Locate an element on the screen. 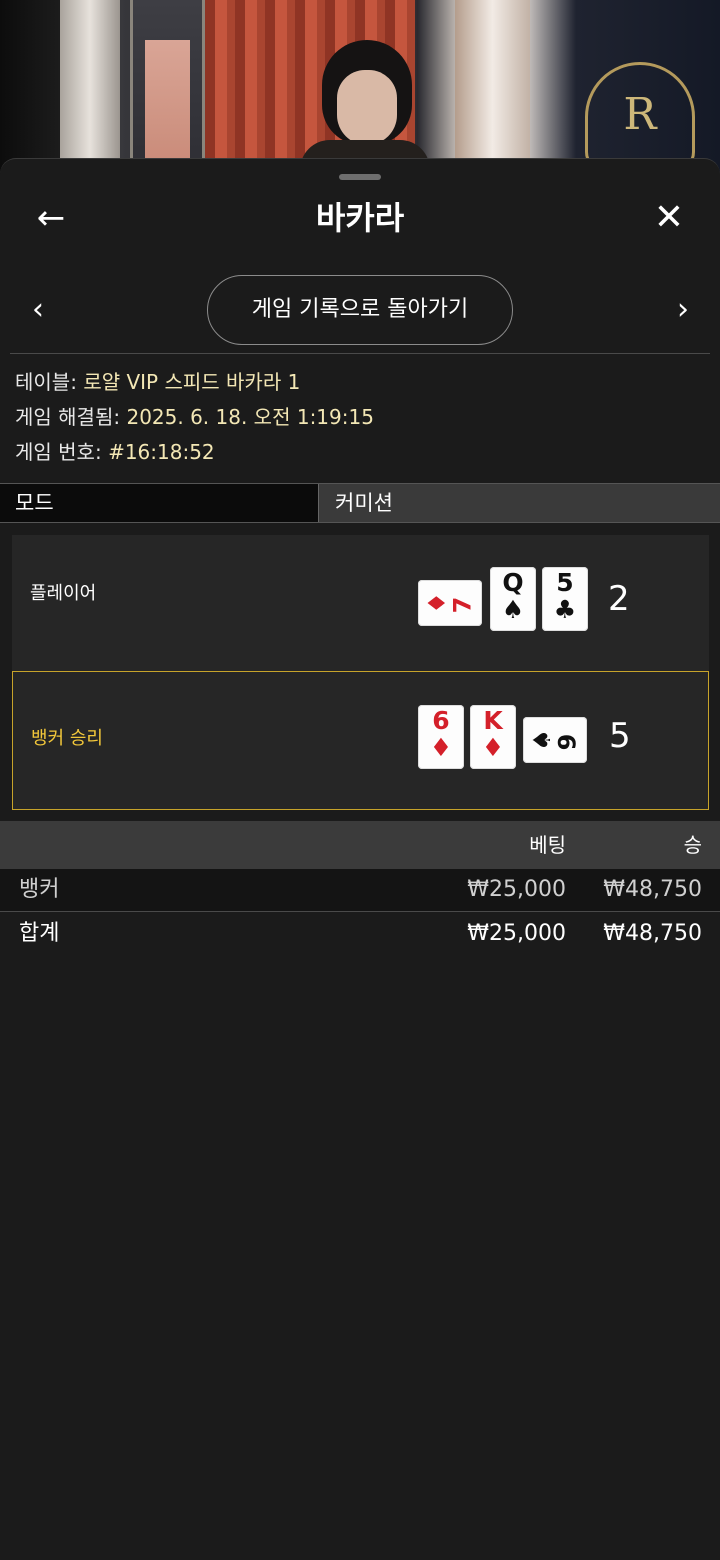  banker-card-3: 9 ♠ is located at coordinates (555, 740).